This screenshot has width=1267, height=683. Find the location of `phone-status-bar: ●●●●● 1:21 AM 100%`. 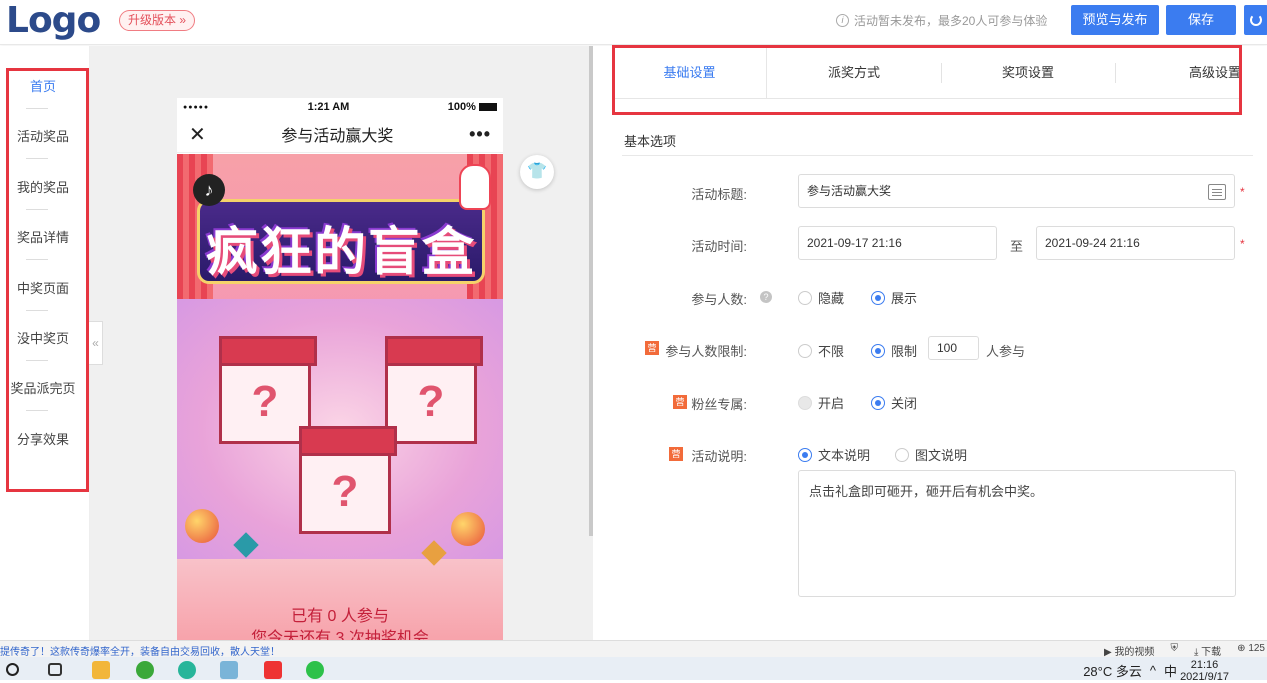

phone-status-bar: ●●●●● 1:21 AM 100% is located at coordinates (340, 107).